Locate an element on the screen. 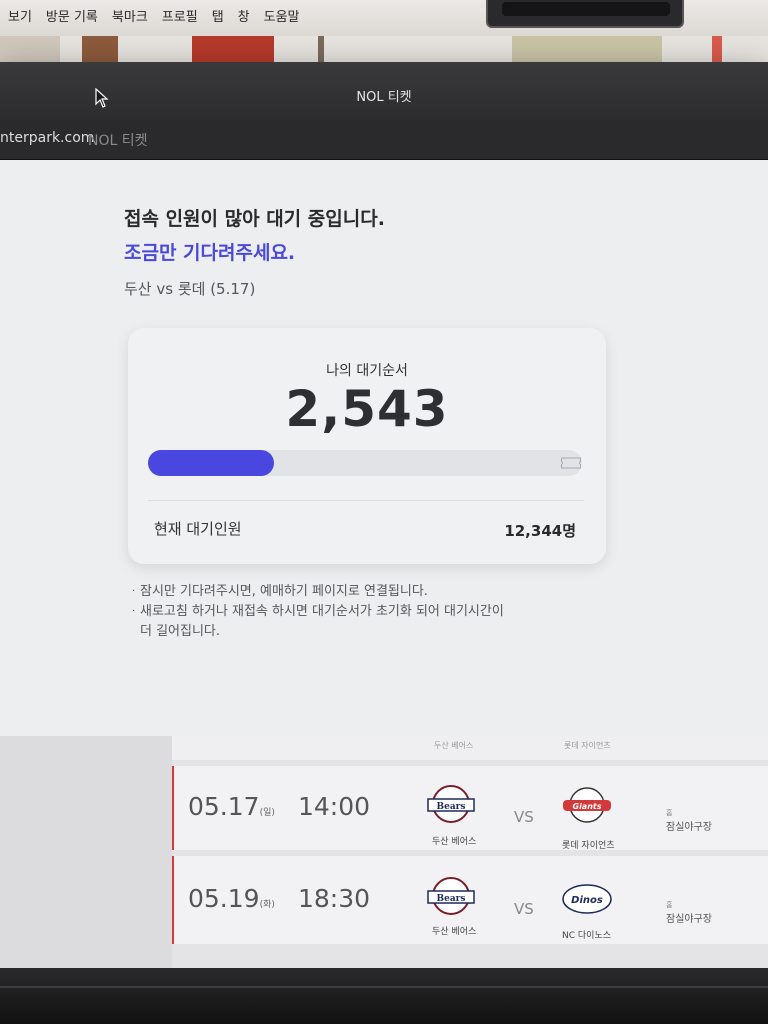 The height and width of the screenshot is (1024, 768). peek-team-b: 롯데 자이언츠 is located at coordinates (587, 745).